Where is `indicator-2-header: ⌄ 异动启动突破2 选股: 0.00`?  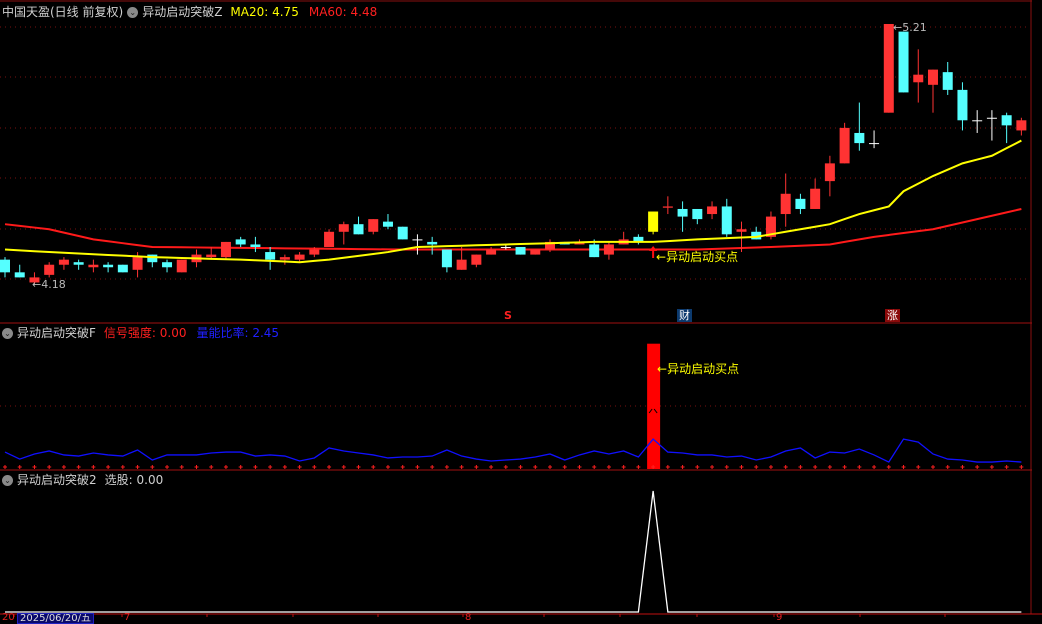
indicator-2-header: ⌄ 异动启动突破2 选股: 0.00 is located at coordinates (82, 480).